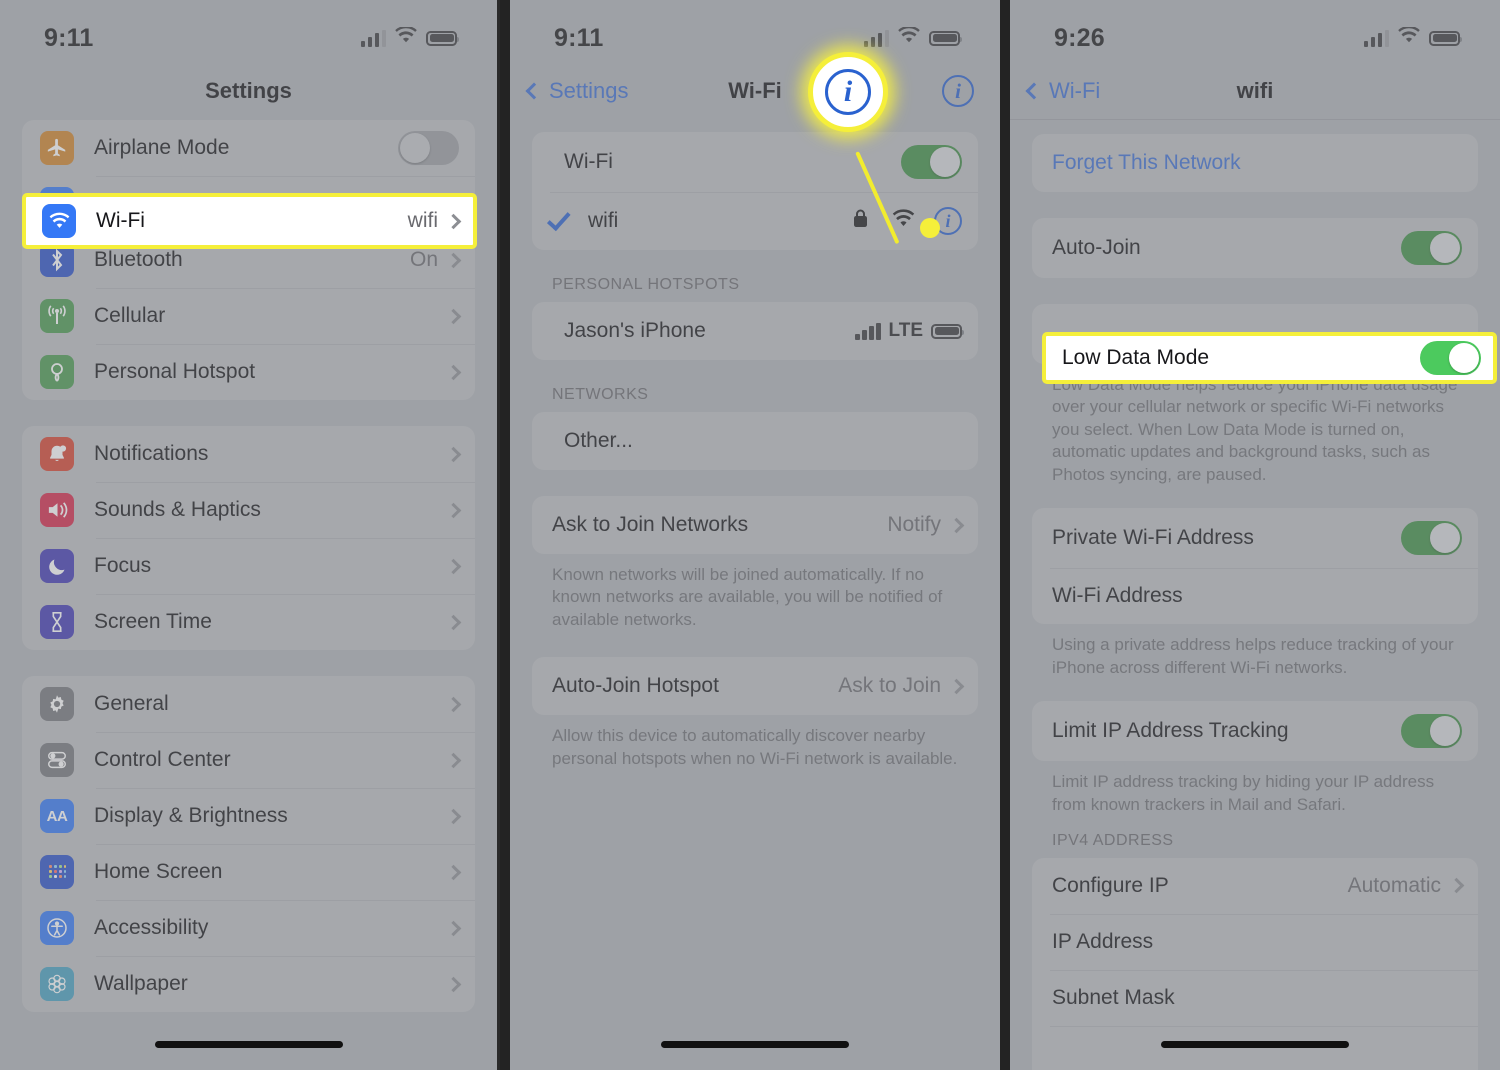 The image size is (1500, 1070). What do you see at coordinates (248, 316) in the screenshot?
I see `sidebar-item-cellular: Cellular` at bounding box center [248, 316].